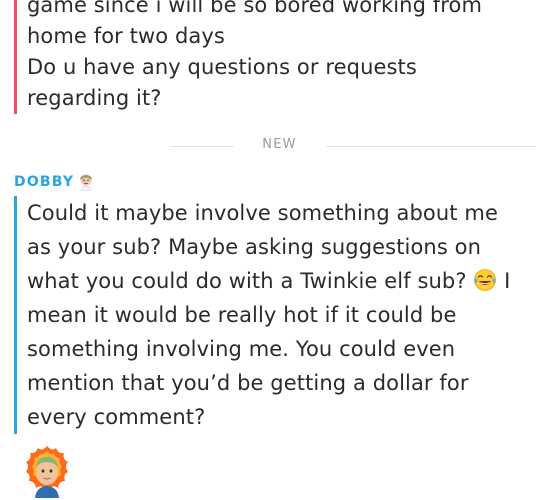 This screenshot has height=500, width=559. Describe the element at coordinates (94, 98) in the screenshot. I see `message-line: regarding it?` at that location.